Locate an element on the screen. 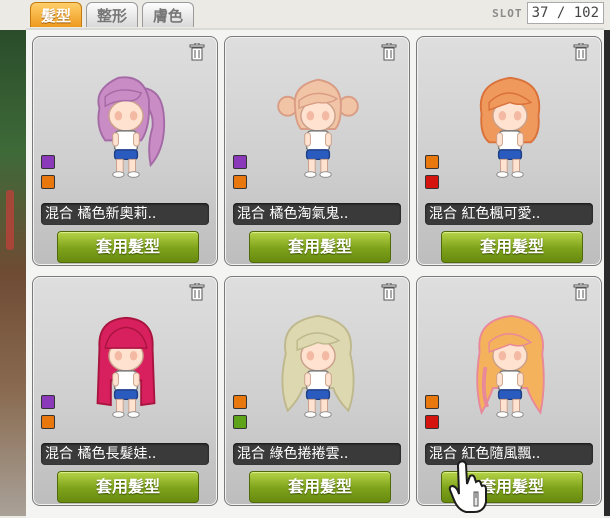  tab-face: 整形 is located at coordinates (112, 14).